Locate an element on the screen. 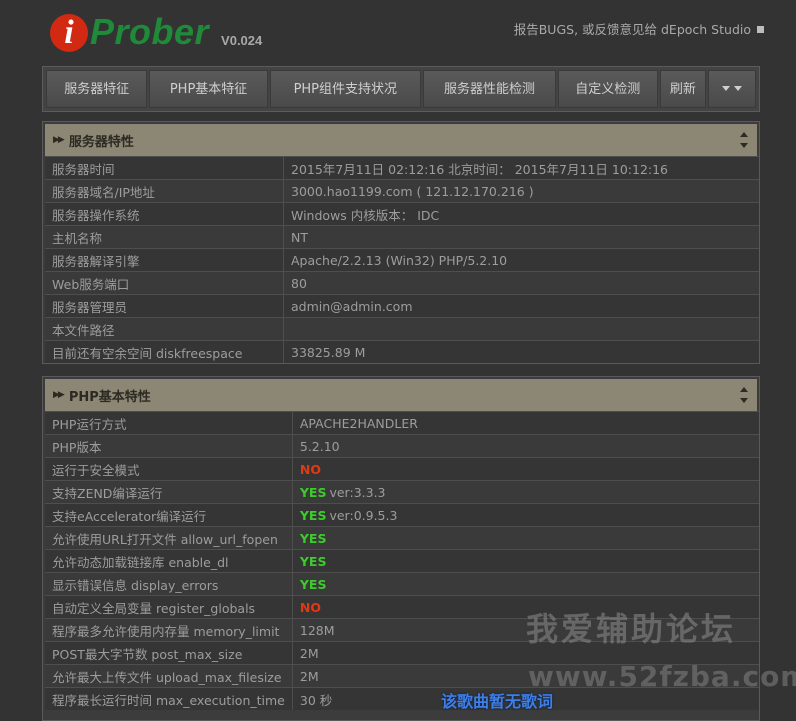 The image size is (796, 721). table-row: 服务器管理员 admin@admin.com is located at coordinates (402, 306).